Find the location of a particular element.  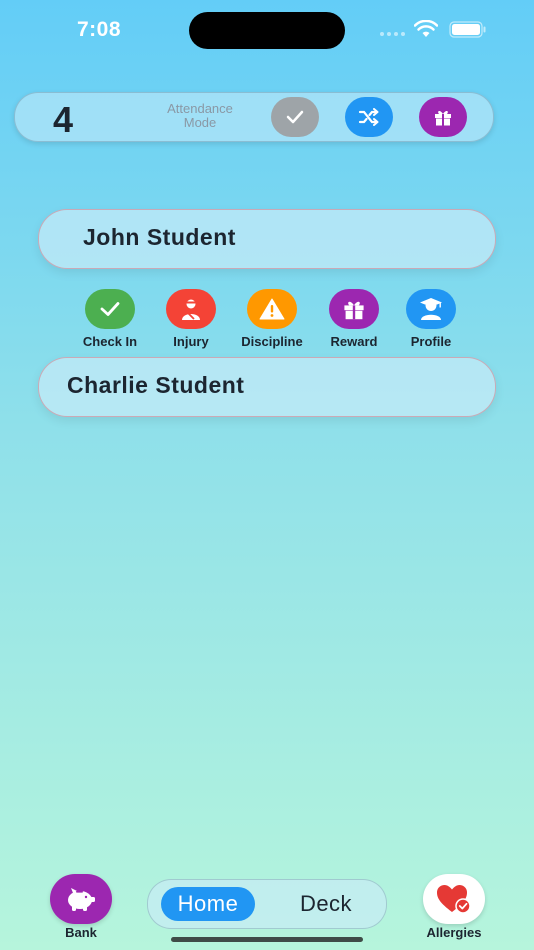

action-label: Reward is located at coordinates (354, 341).